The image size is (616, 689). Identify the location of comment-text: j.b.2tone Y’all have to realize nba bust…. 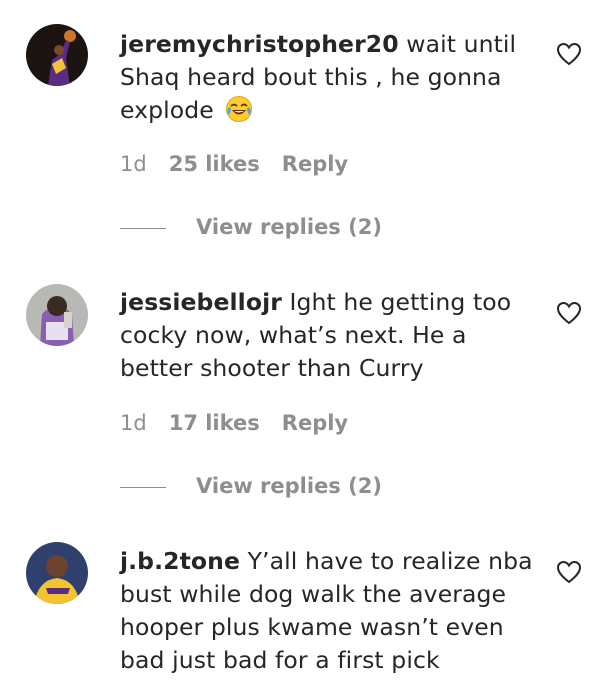
(330, 611).